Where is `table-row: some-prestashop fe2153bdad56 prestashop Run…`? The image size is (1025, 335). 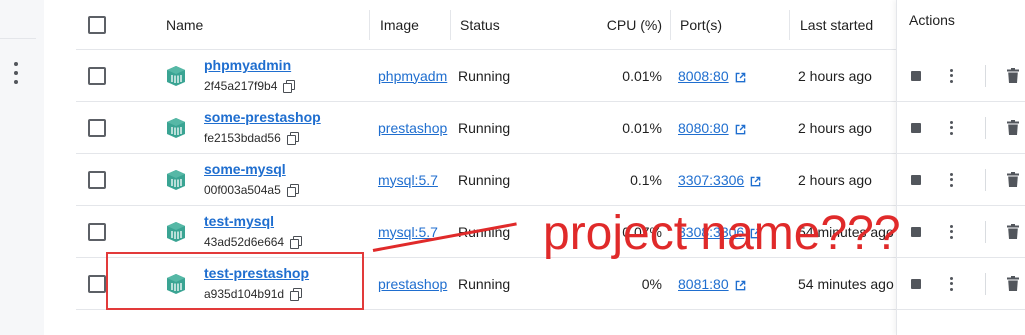 table-row: some-prestashop fe2153bdad56 prestashop Run… is located at coordinates (550, 128).